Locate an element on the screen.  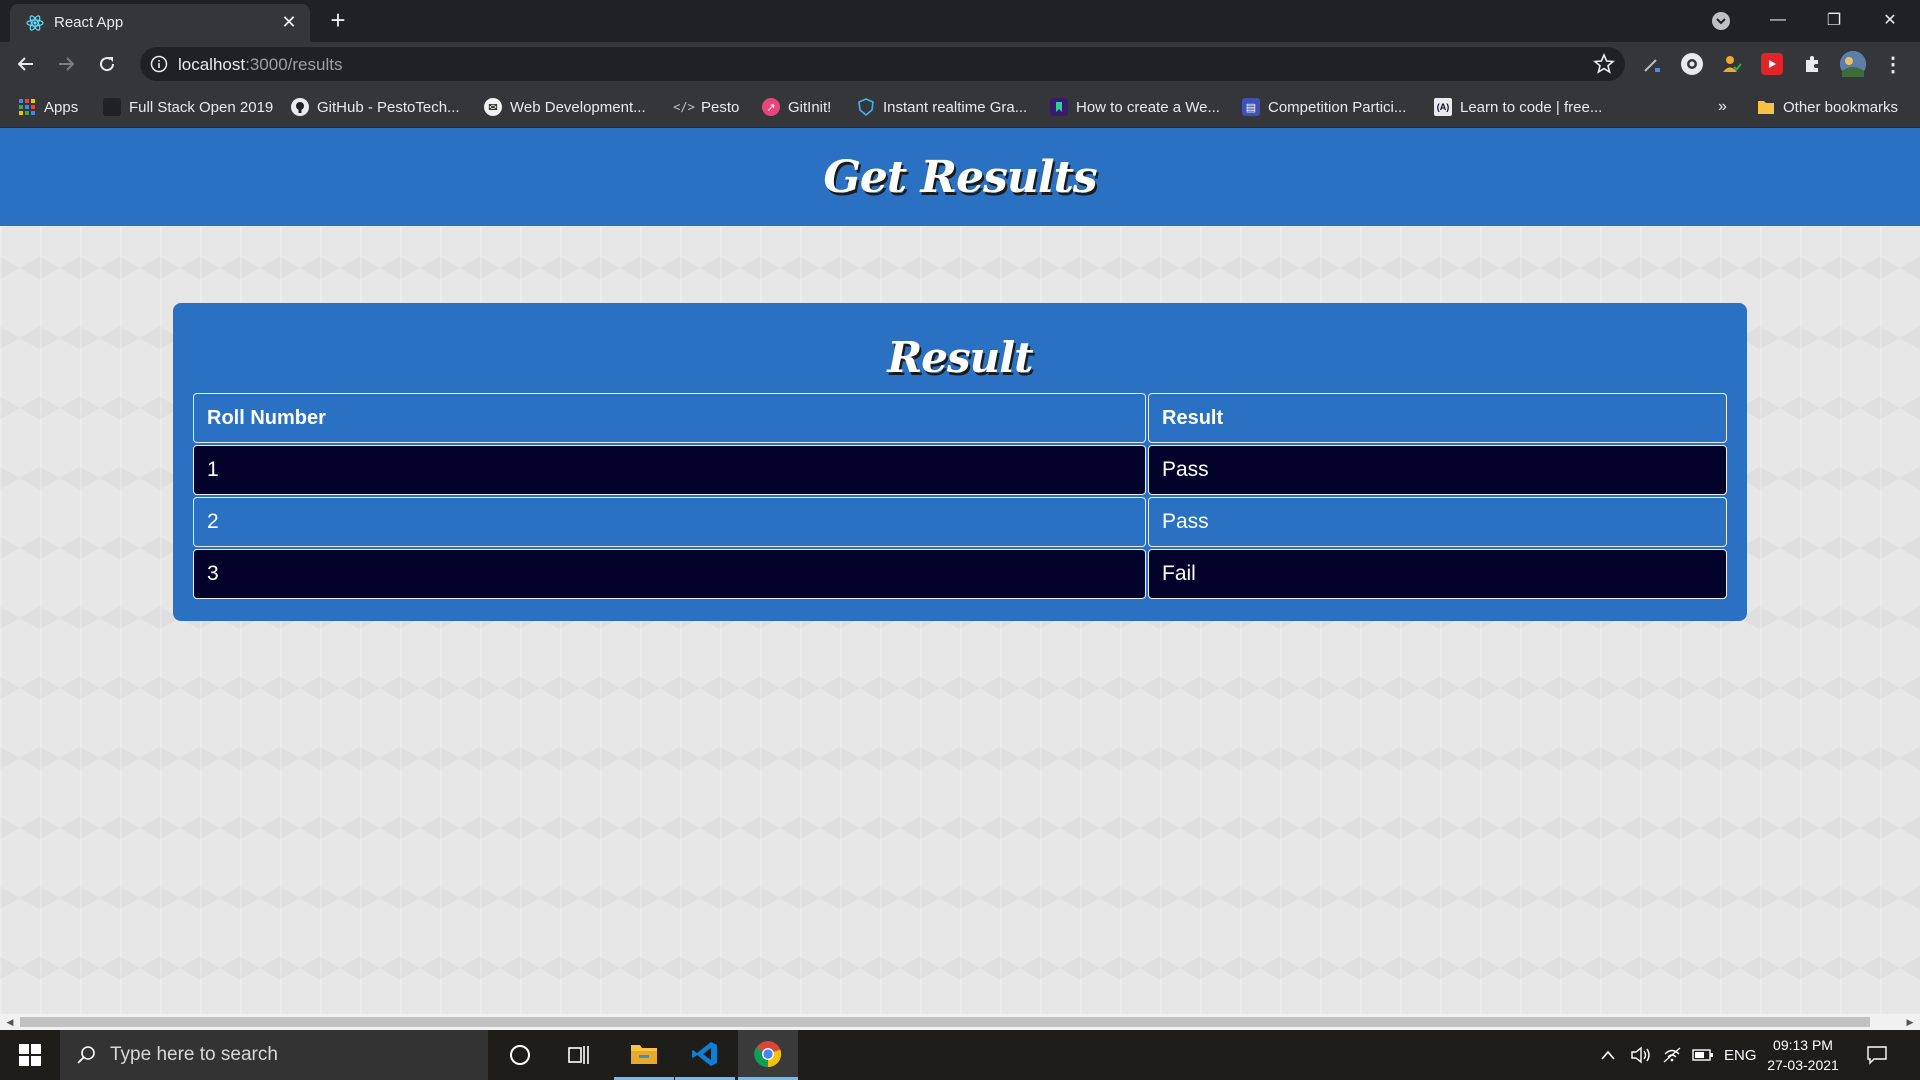
web-dev-icon: ✉ is located at coordinates (493, 107).